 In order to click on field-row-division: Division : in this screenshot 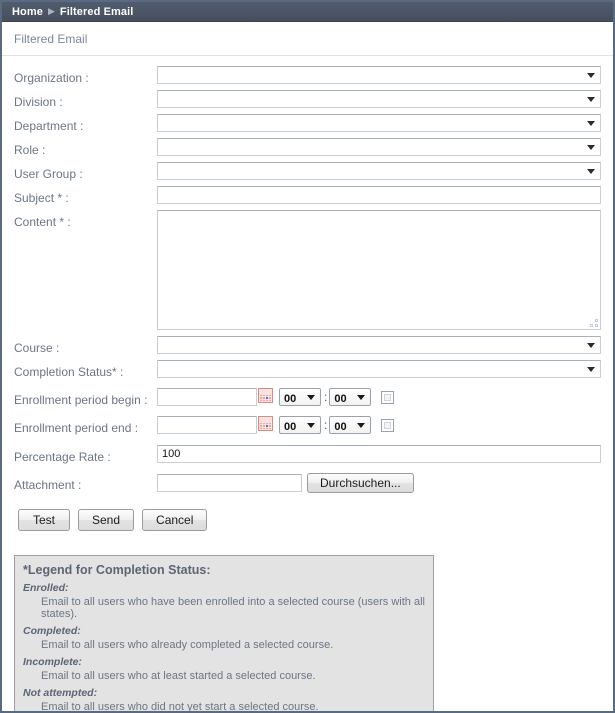, I will do `click(307, 102)`.